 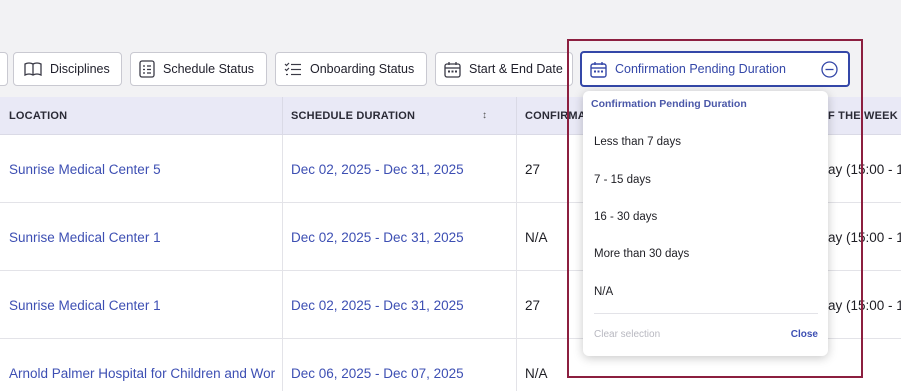 I want to click on dropdown-divider, so click(x=706, y=313).